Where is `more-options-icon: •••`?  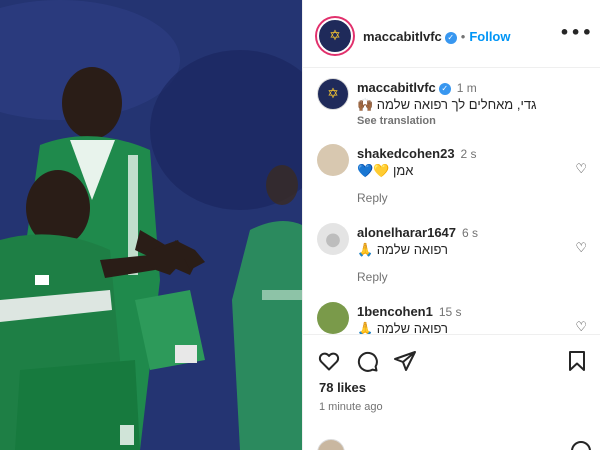 more-options-icon: ••• is located at coordinates (576, 33).